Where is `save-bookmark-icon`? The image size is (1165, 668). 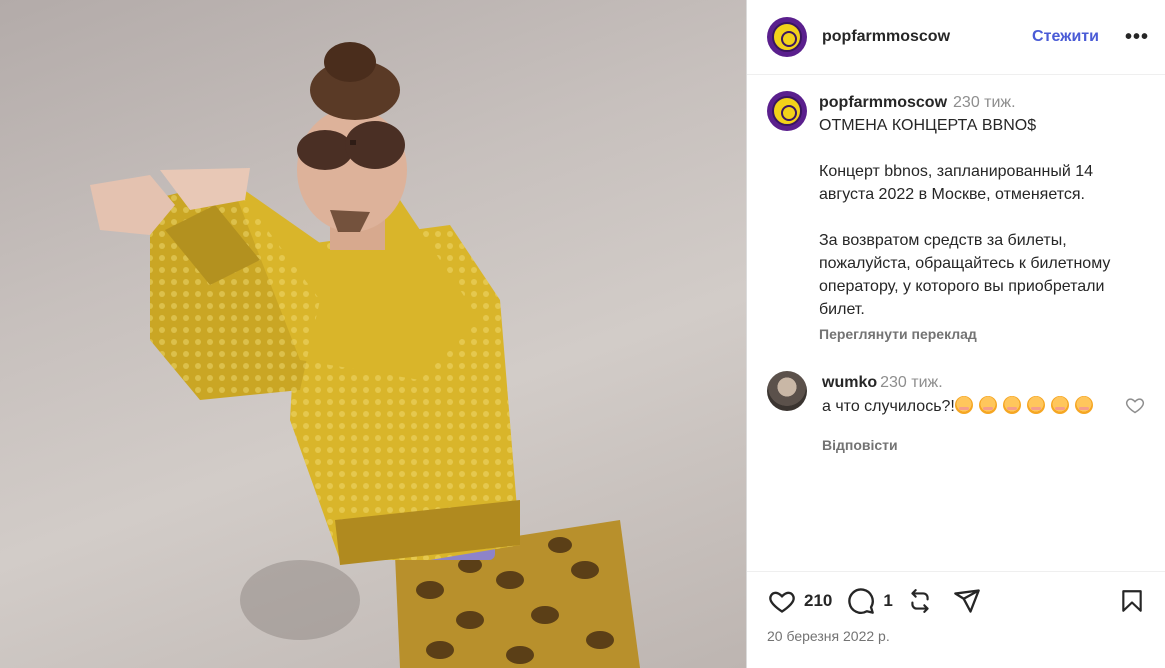
save-bookmark-icon is located at coordinates (1132, 601).